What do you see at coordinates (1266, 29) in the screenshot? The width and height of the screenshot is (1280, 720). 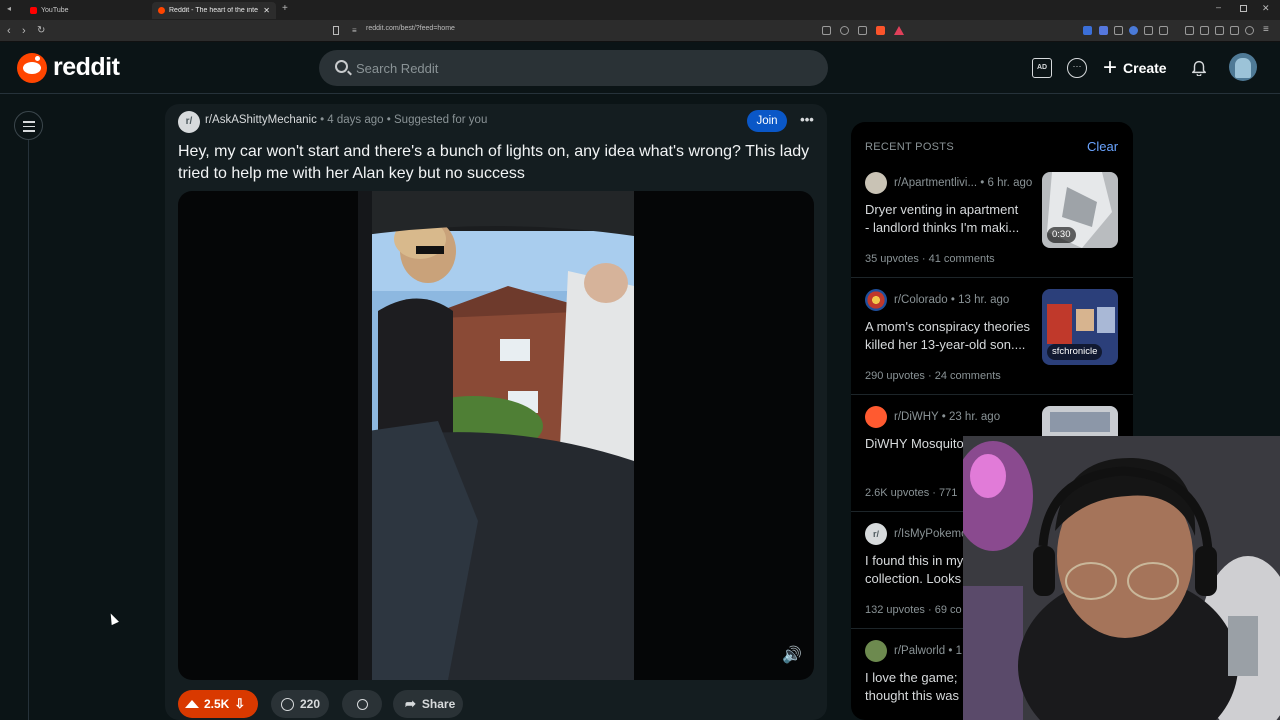 I see `browser-menu-icon: ≡` at bounding box center [1266, 29].